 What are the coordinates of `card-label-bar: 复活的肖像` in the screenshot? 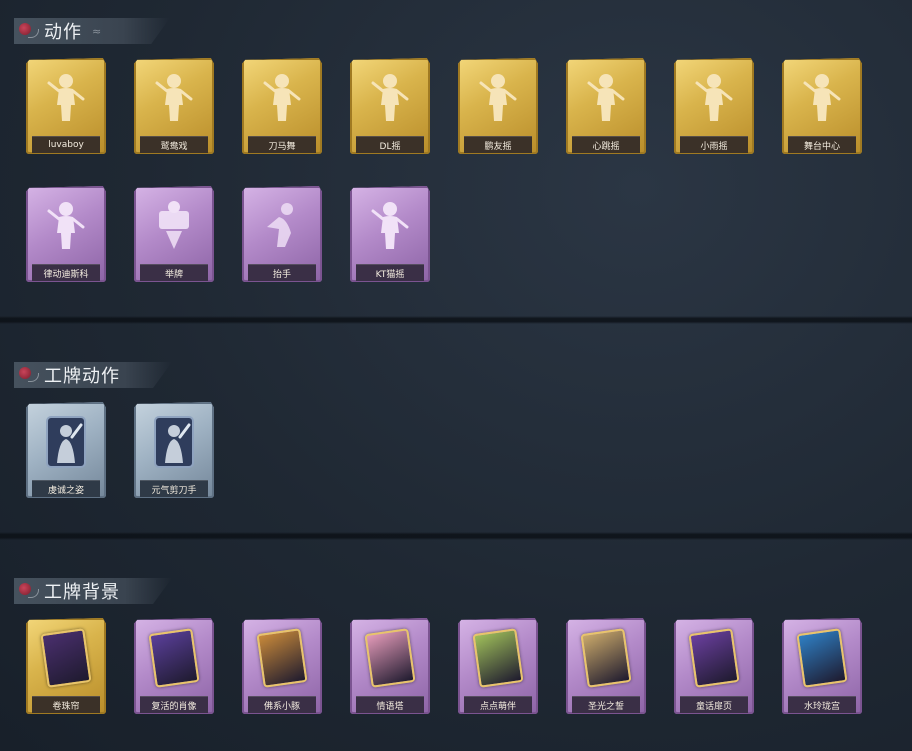 It's located at (174, 704).